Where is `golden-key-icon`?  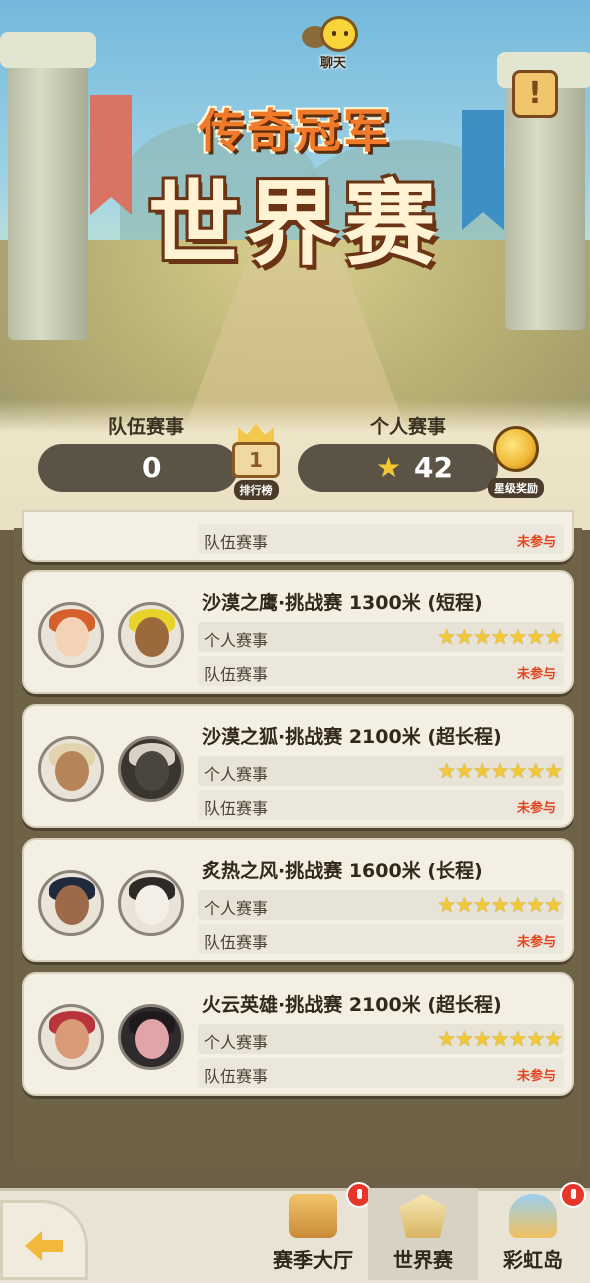 golden-key-icon is located at coordinates (516, 449).